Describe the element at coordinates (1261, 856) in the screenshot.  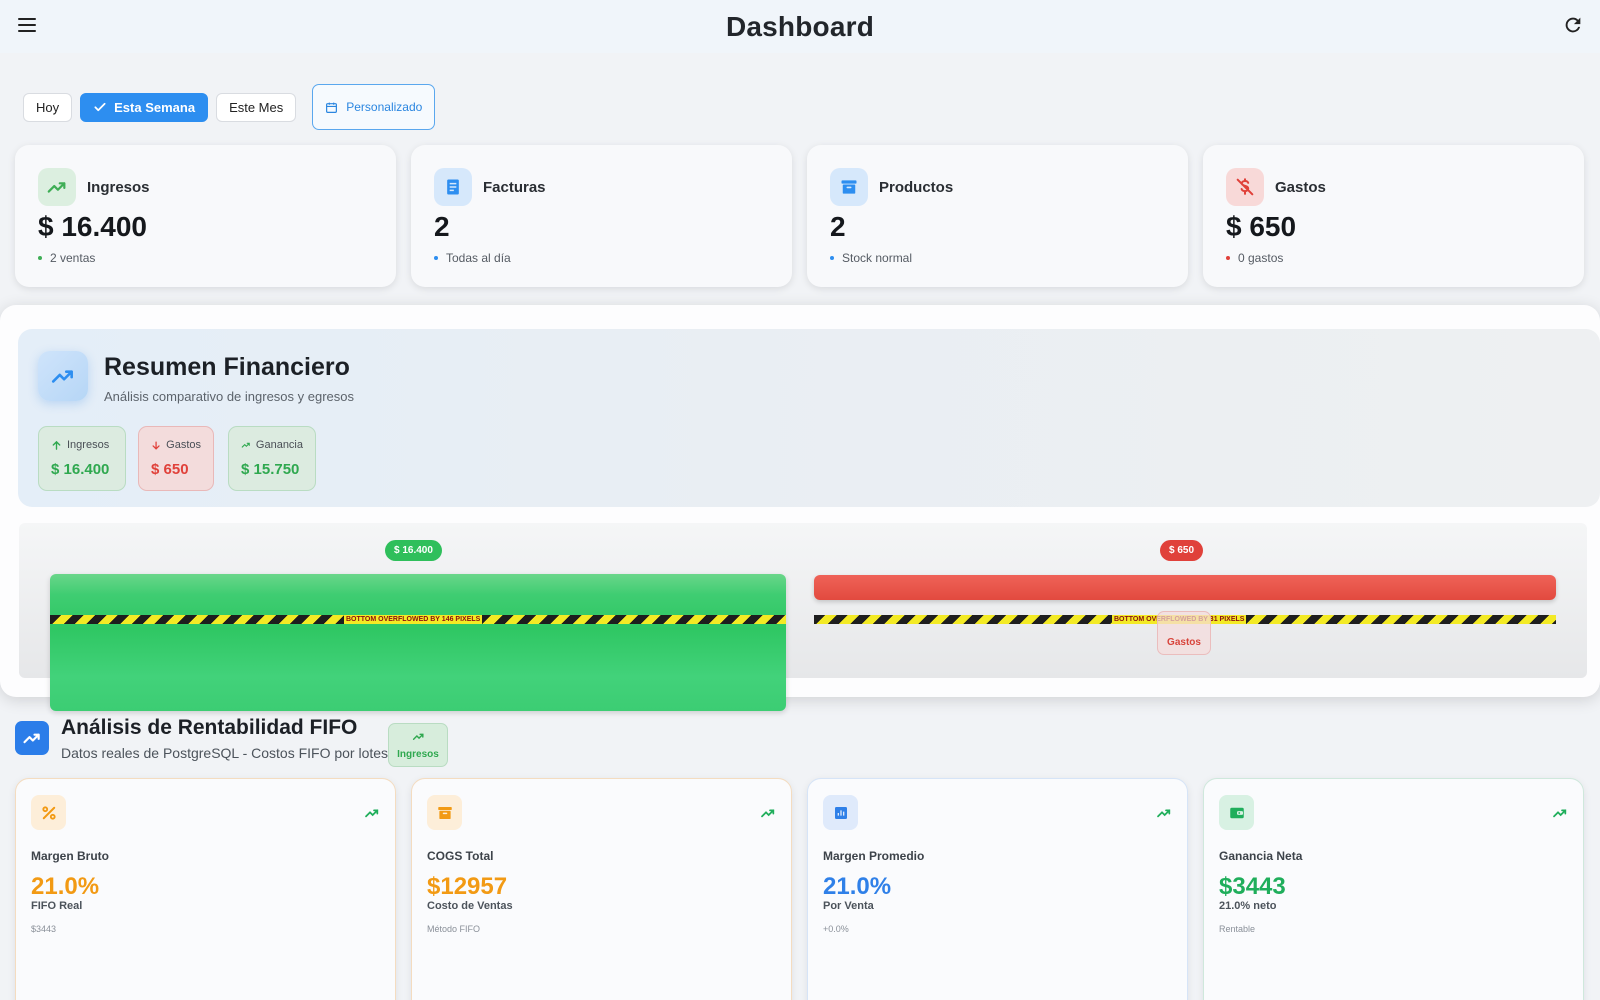
I see `kpi-label: Ganancia Neta` at that location.